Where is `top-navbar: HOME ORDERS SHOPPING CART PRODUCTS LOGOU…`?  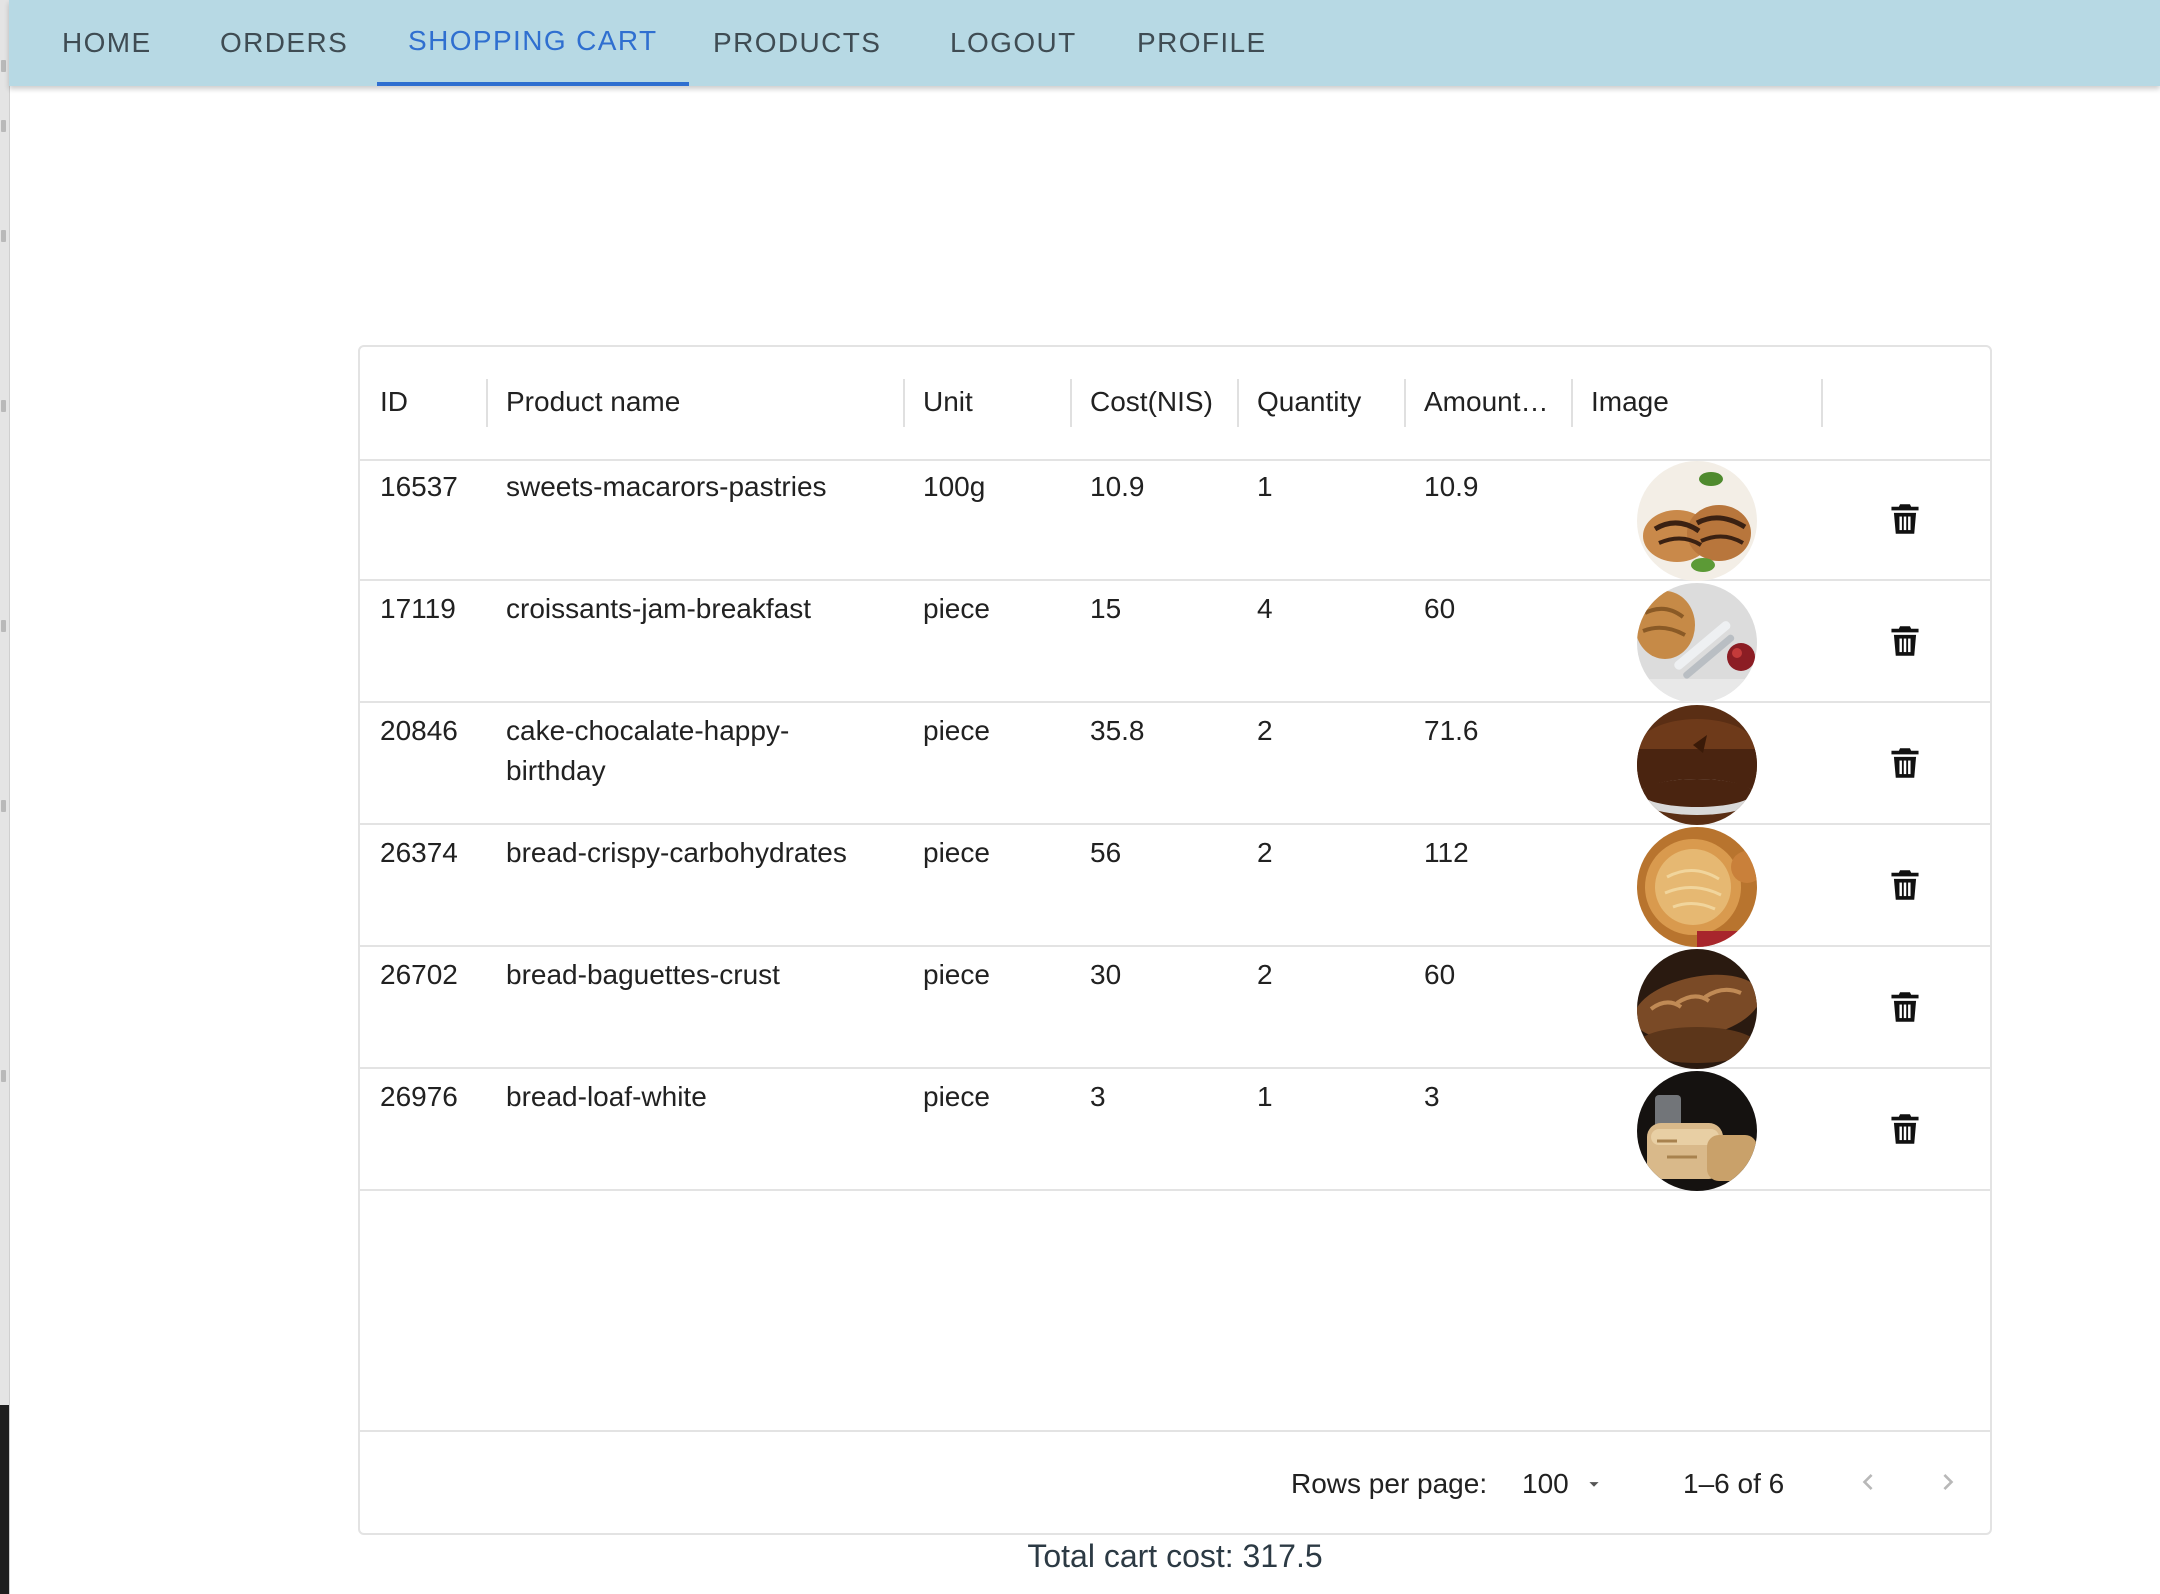
top-navbar: HOME ORDERS SHOPPING CART PRODUCTS LOGOU… is located at coordinates (1084, 43).